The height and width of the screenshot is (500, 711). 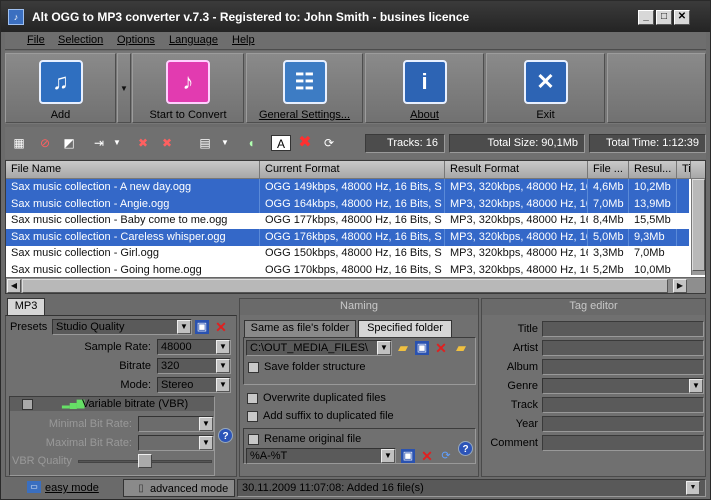 What do you see at coordinates (117, 143) in the screenshot?
I see `move-dropdown-icon: ▼` at bounding box center [117, 143].